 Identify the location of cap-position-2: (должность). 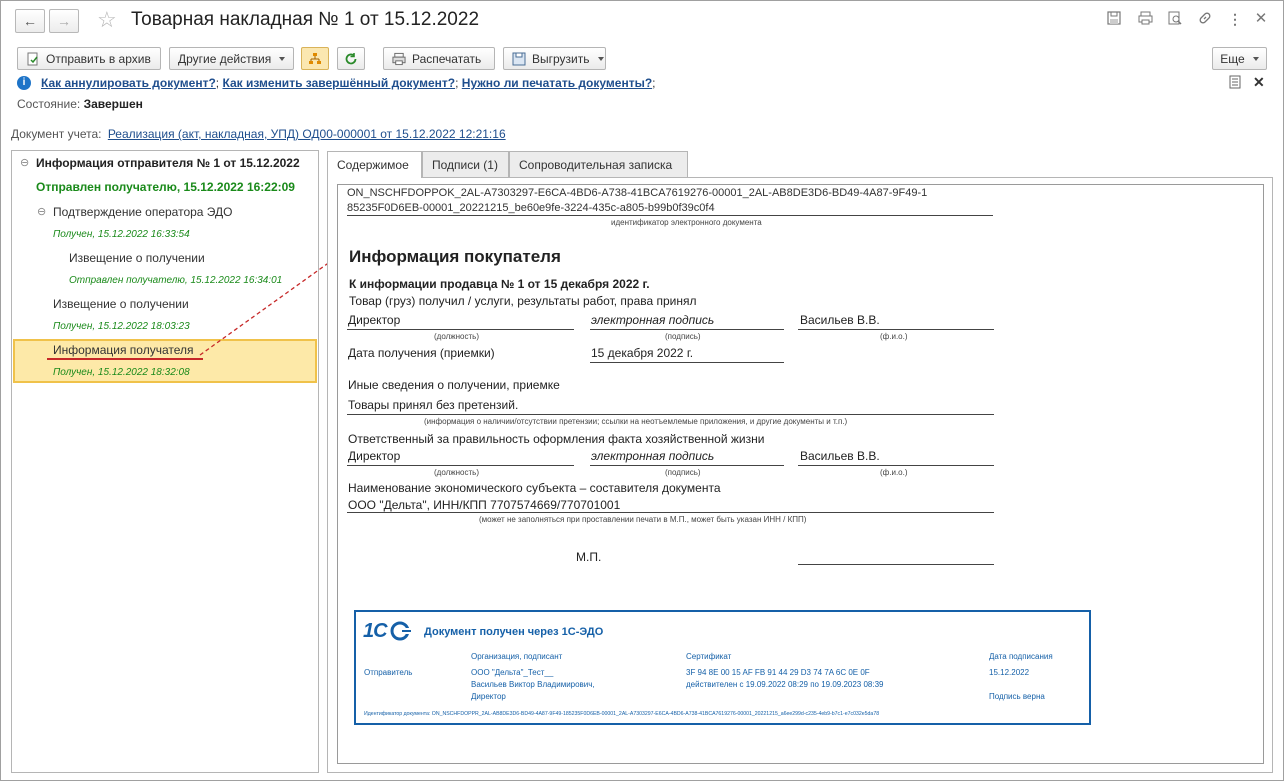
(456, 472).